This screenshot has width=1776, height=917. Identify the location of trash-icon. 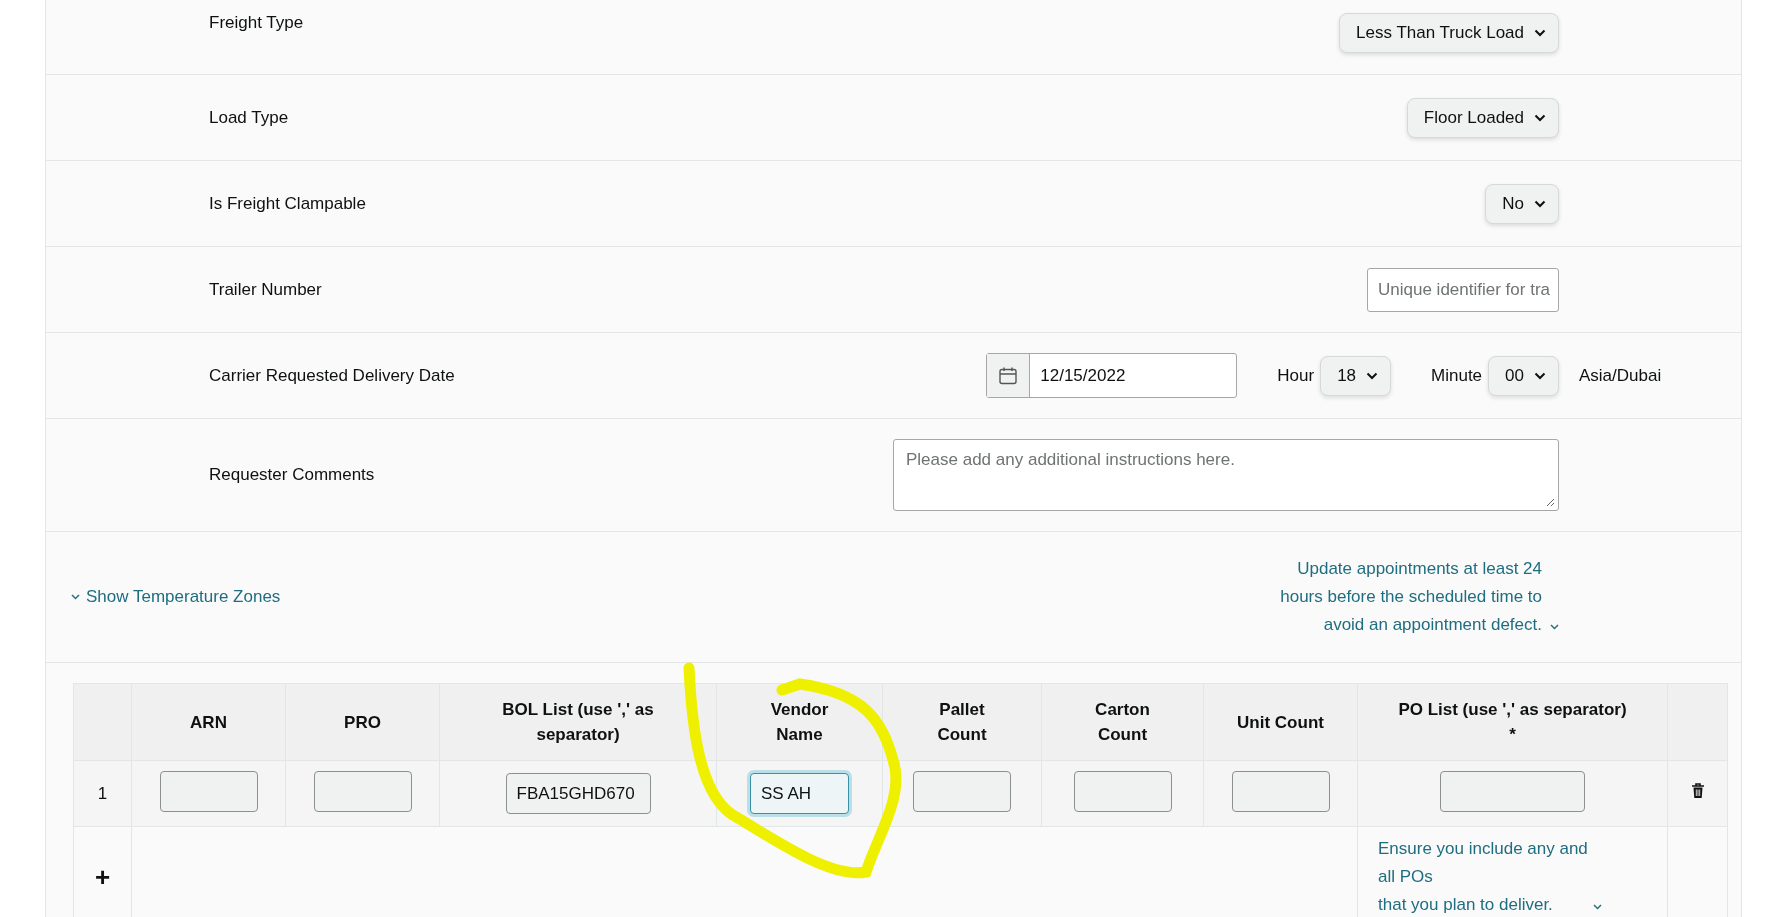
(1697, 791).